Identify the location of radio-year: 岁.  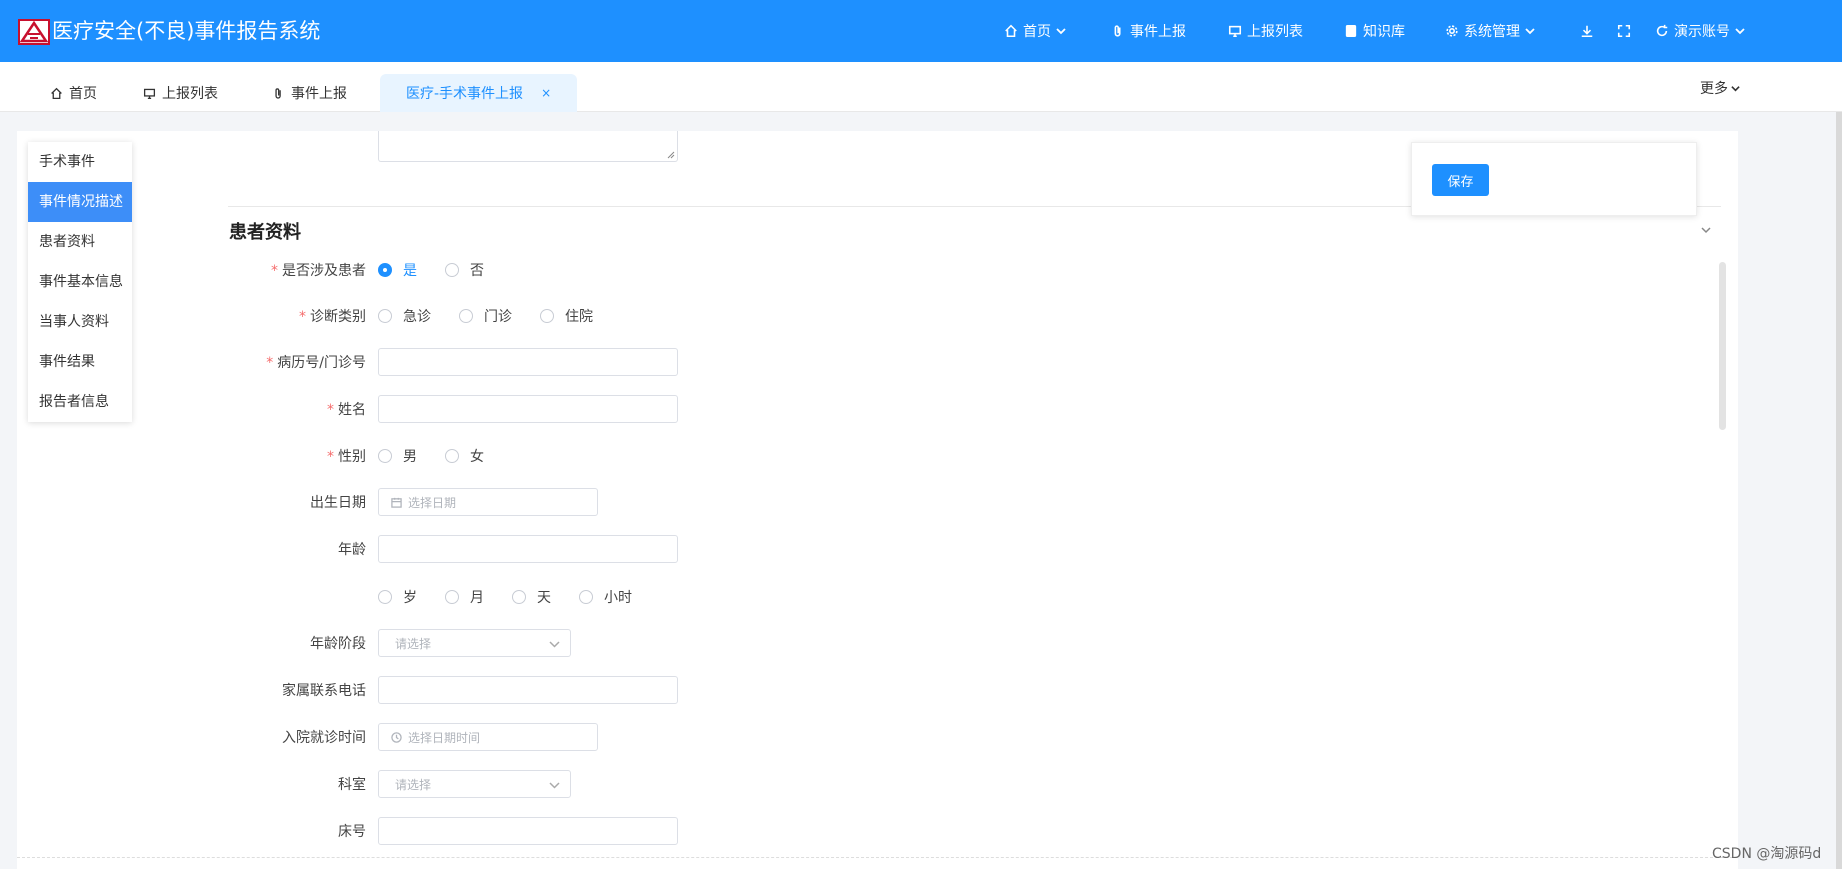
(397, 597).